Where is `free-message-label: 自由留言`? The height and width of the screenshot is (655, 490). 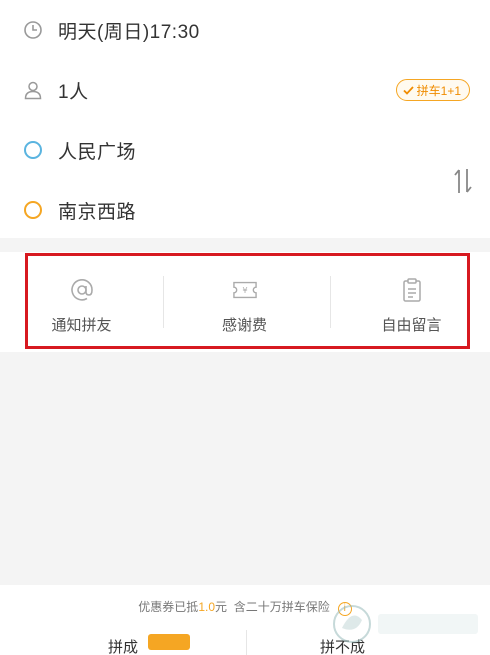
free-message-label: 自由留言 is located at coordinates (411, 325).